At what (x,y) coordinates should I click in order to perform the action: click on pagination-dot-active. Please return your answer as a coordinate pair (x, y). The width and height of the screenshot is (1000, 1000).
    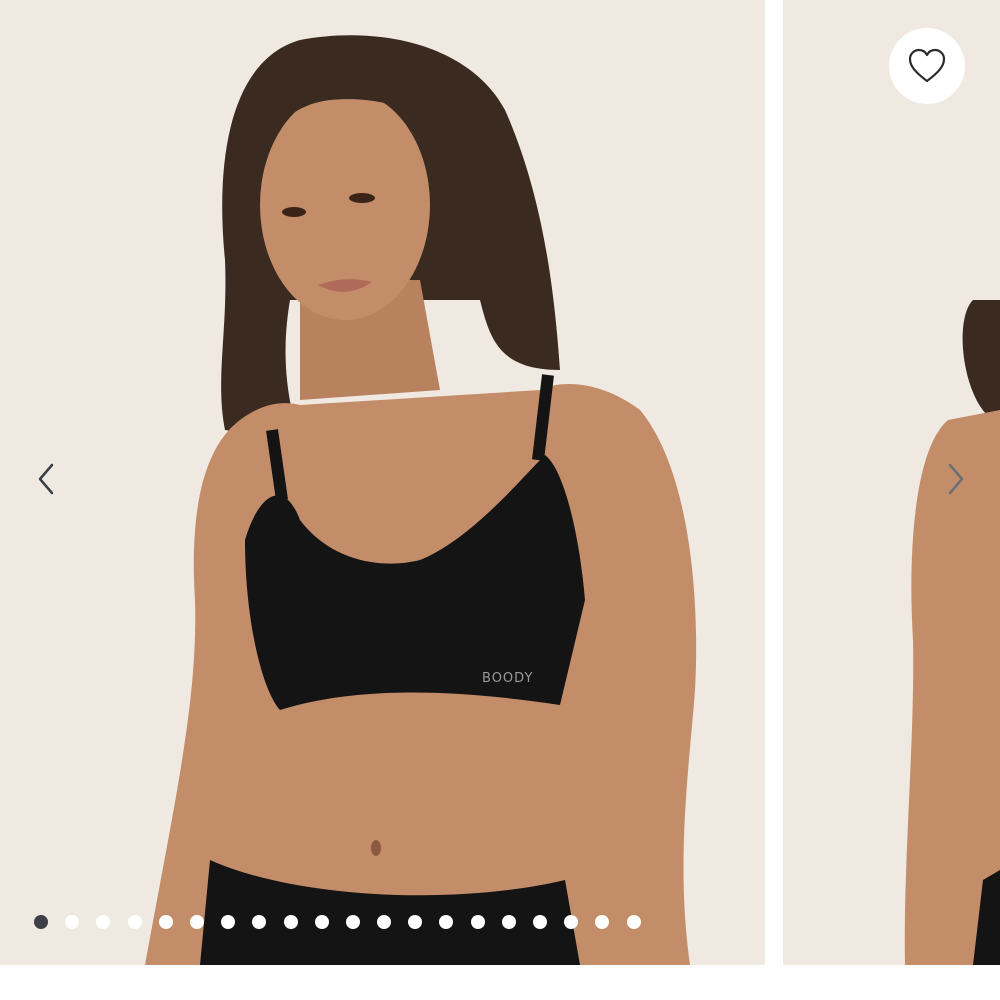
    Looking at the image, I should click on (41, 922).